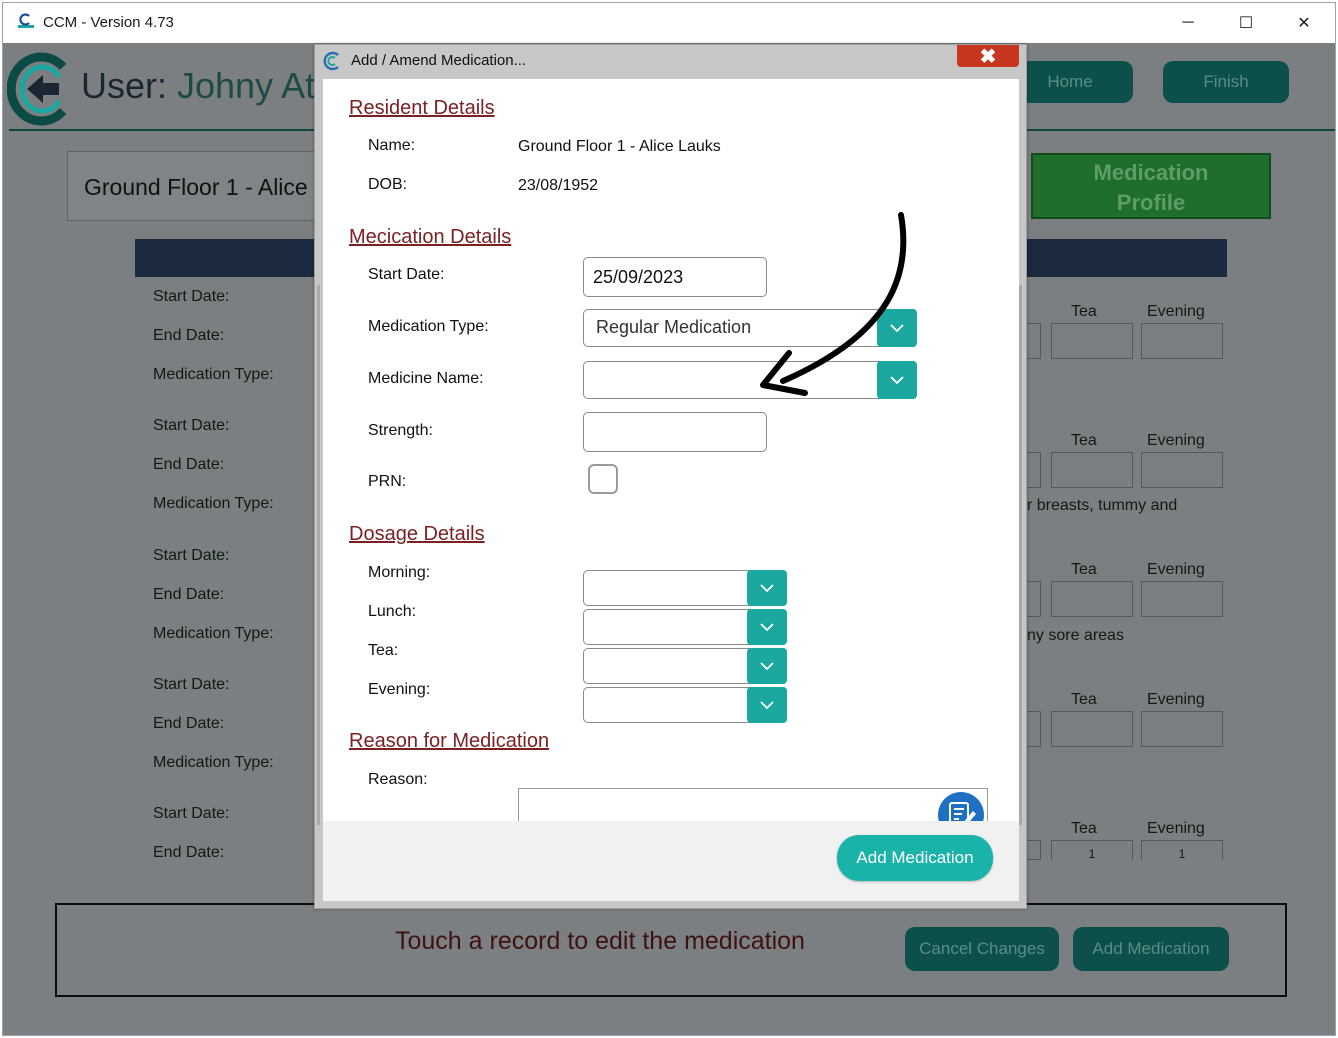 This screenshot has width=1338, height=1038. What do you see at coordinates (449, 741) in the screenshot?
I see `reason-heading: Reason for Medication` at bounding box center [449, 741].